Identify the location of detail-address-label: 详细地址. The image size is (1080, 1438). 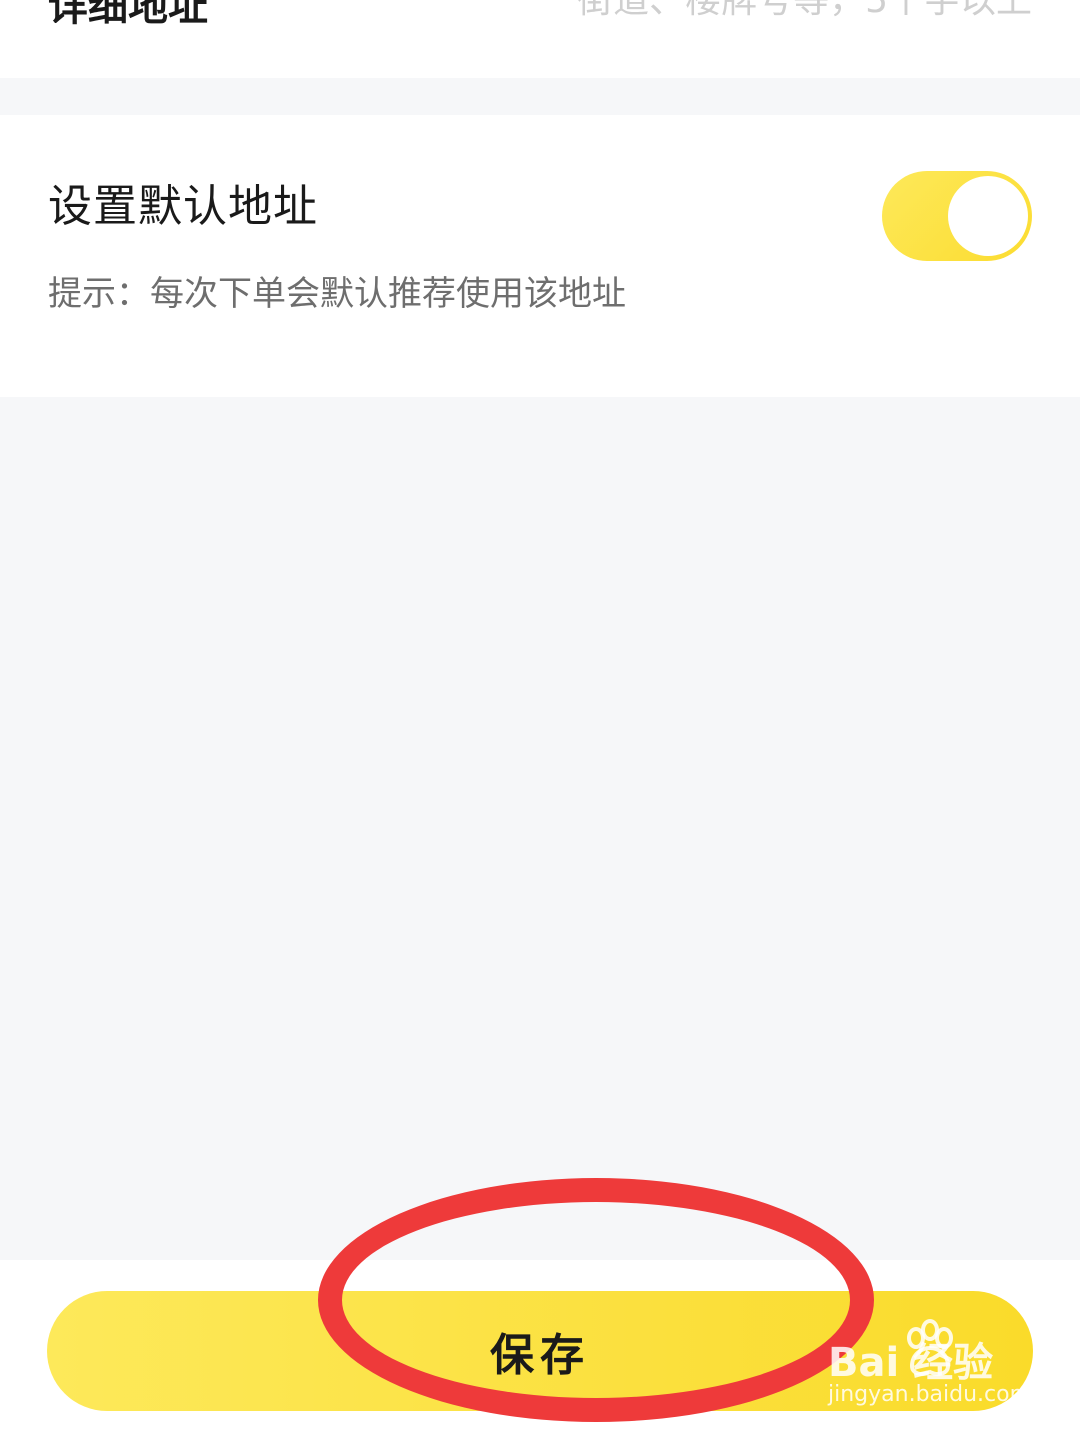
(128, 15).